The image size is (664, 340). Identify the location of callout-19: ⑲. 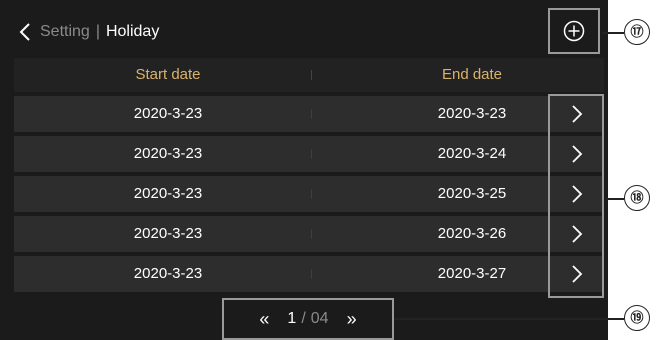
(637, 318).